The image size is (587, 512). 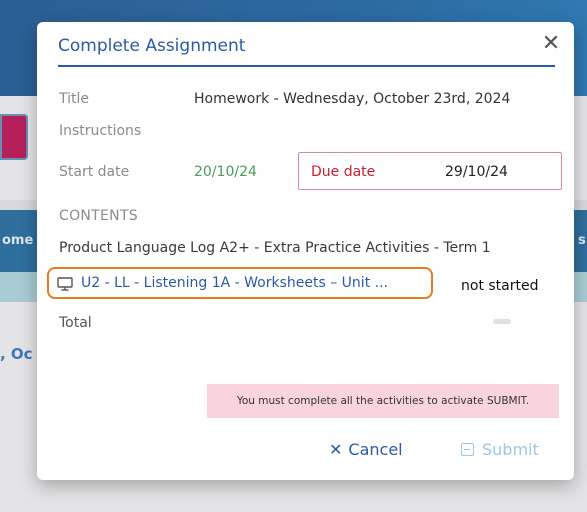 What do you see at coordinates (18, 240) in the screenshot?
I see `background-text-fragment: ome` at bounding box center [18, 240].